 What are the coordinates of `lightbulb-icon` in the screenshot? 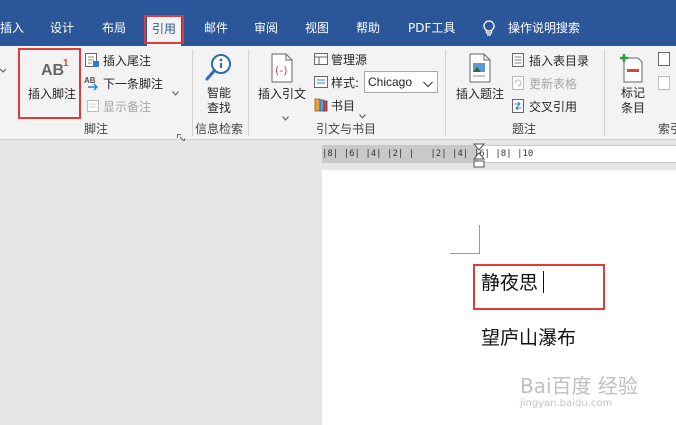 It's located at (489, 31).